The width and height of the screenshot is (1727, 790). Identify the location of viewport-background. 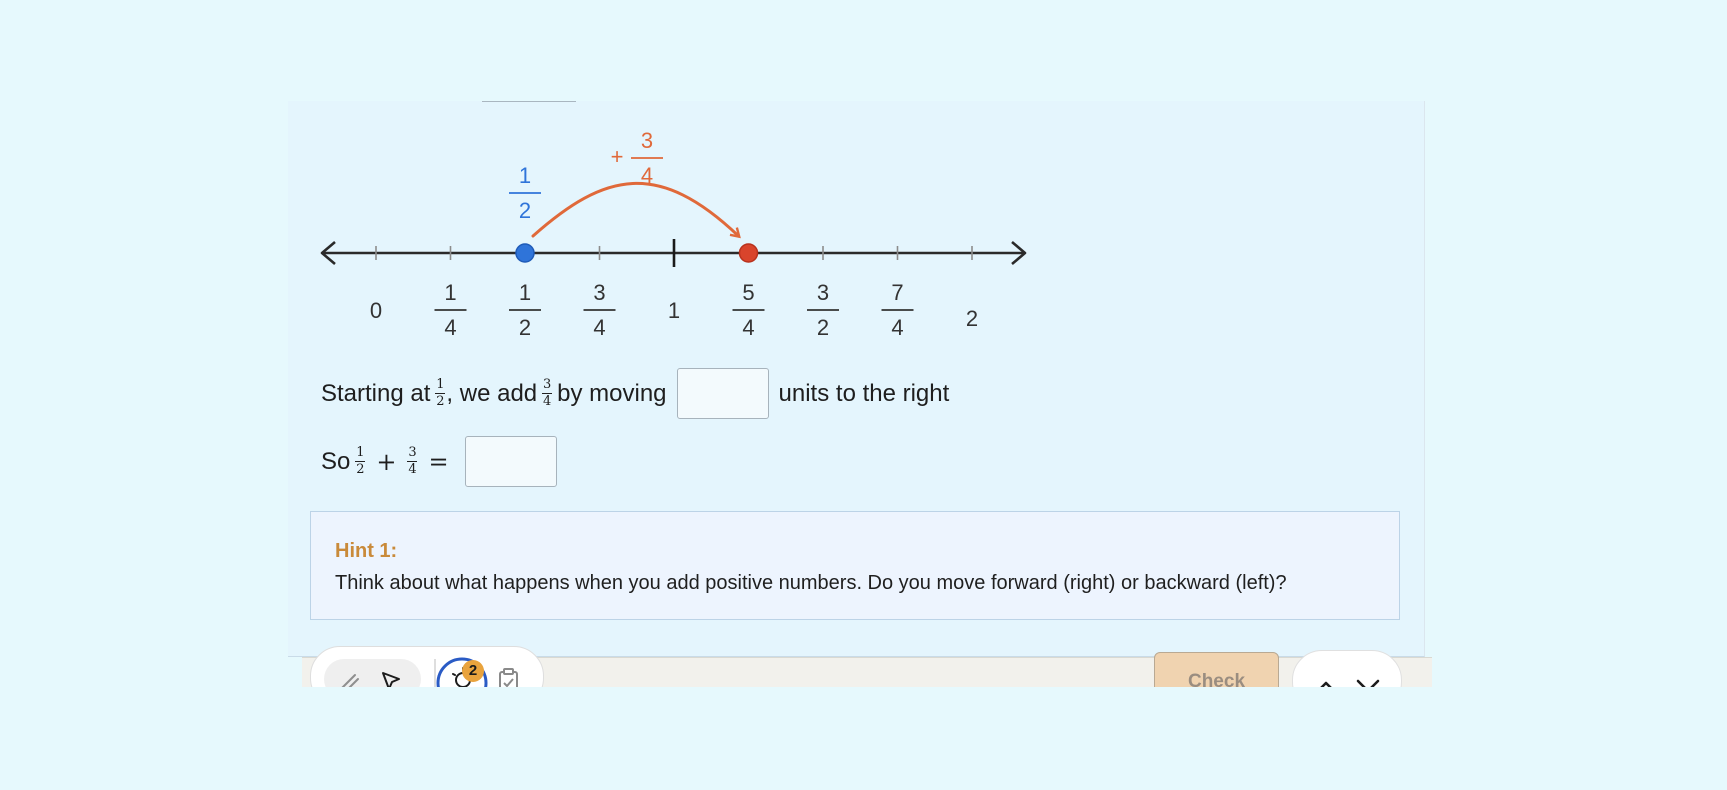
(863, 738).